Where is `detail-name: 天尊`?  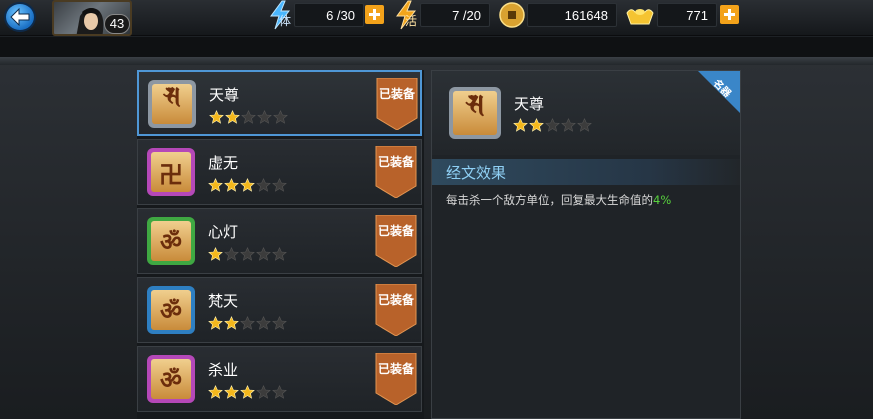 detail-name: 天尊 is located at coordinates (529, 104).